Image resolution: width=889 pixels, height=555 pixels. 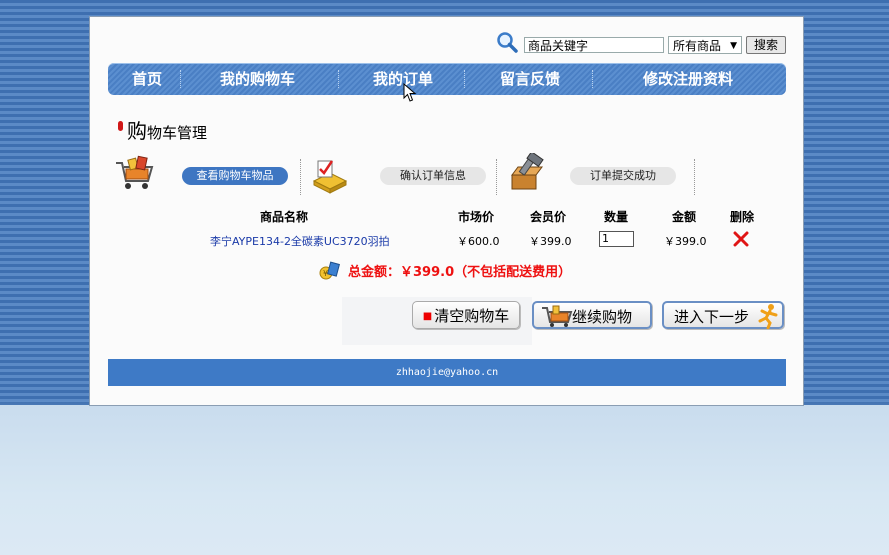 I want to click on step-view-cart: 查看购物车物品, so click(x=235, y=176).